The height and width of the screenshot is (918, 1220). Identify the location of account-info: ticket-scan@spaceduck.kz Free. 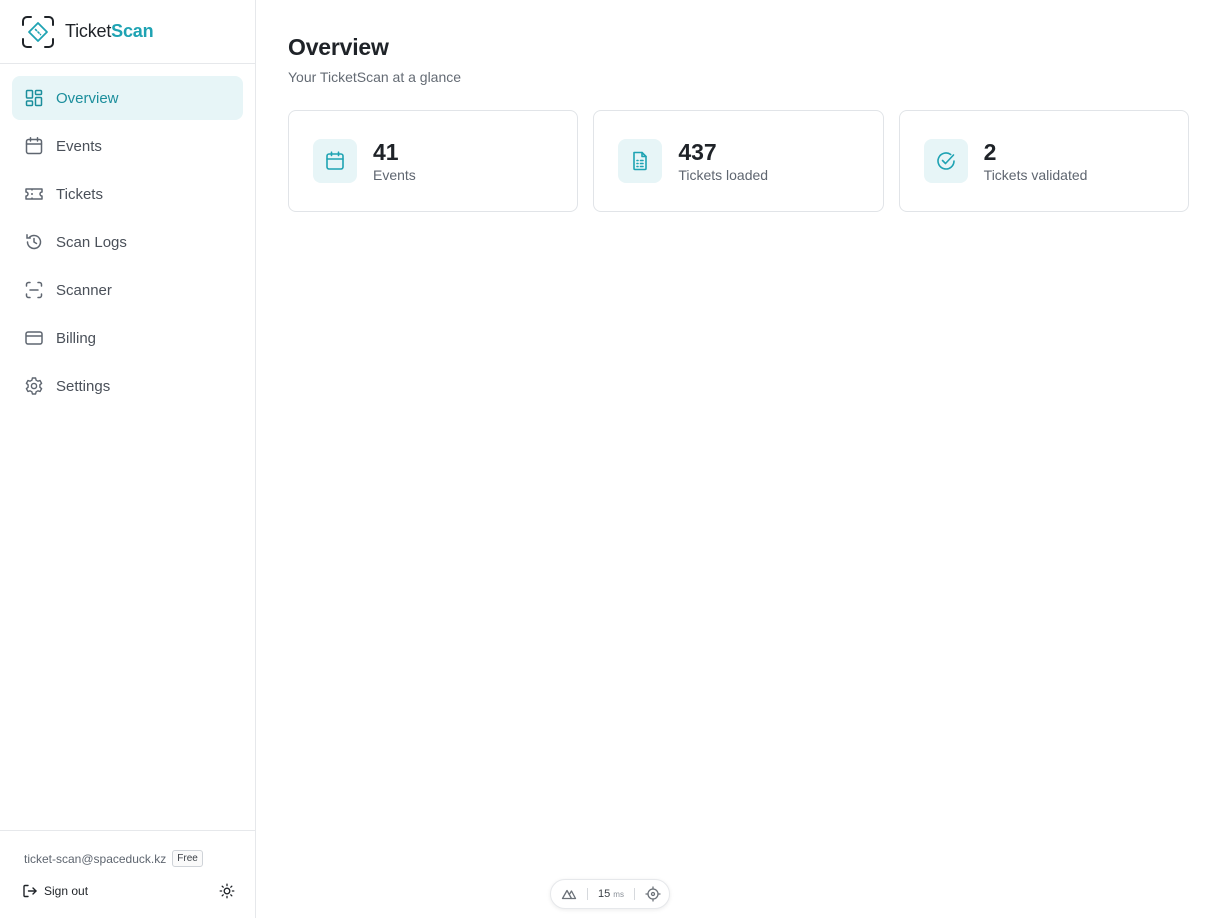
(130, 858).